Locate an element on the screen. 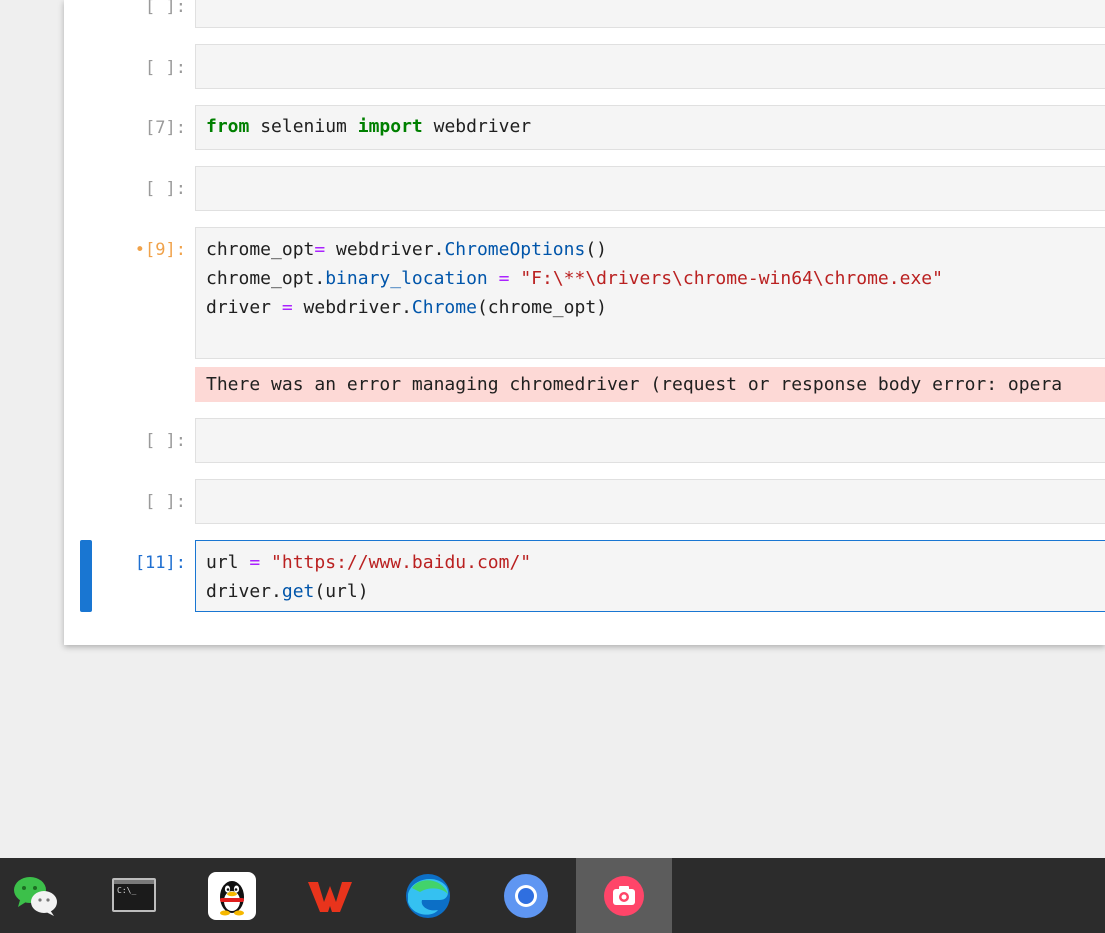 This screenshot has height=933, width=1105. wps-office-icon is located at coordinates (330, 896).